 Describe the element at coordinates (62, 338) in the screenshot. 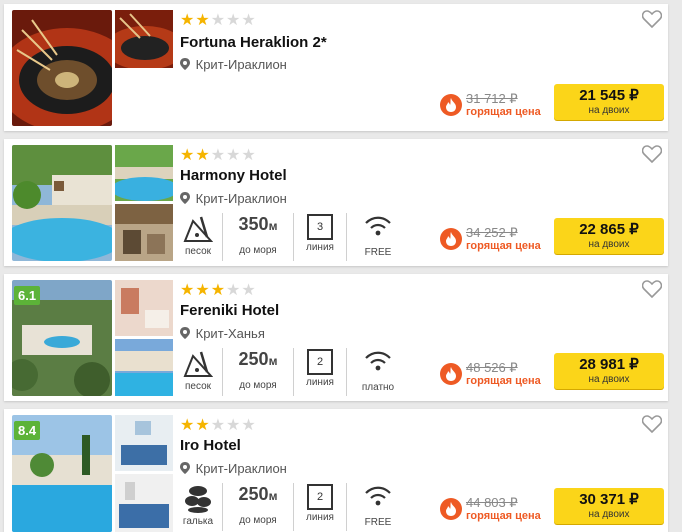

I see `hotel-main-photo: 6.1` at that location.